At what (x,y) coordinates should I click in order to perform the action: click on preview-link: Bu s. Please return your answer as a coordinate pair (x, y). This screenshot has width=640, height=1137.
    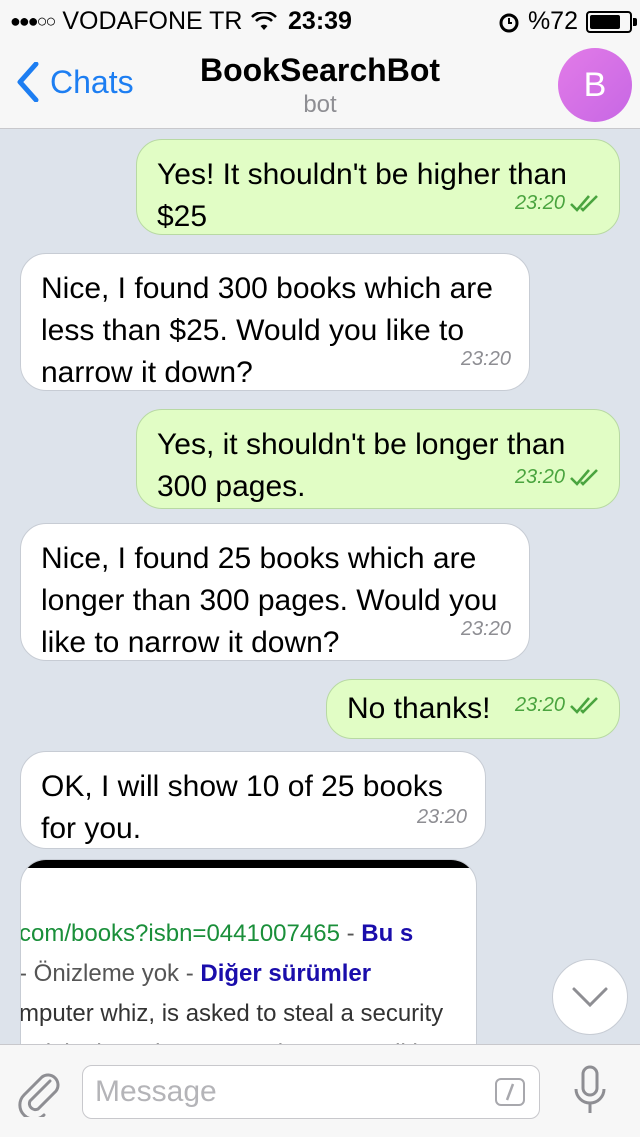
    Looking at the image, I should click on (387, 933).